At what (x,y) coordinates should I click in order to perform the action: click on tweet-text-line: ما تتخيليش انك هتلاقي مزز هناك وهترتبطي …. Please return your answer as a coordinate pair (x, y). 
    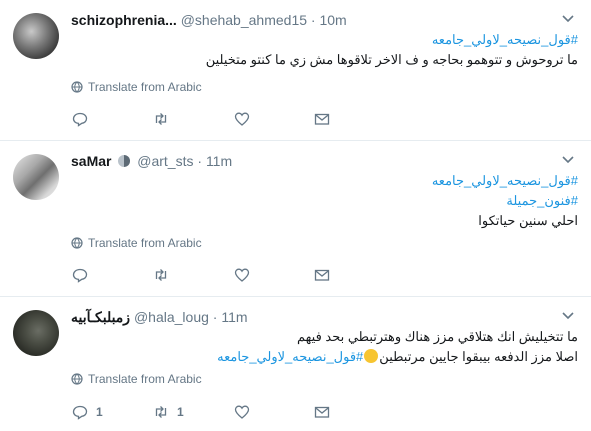
    Looking at the image, I should click on (437, 336).